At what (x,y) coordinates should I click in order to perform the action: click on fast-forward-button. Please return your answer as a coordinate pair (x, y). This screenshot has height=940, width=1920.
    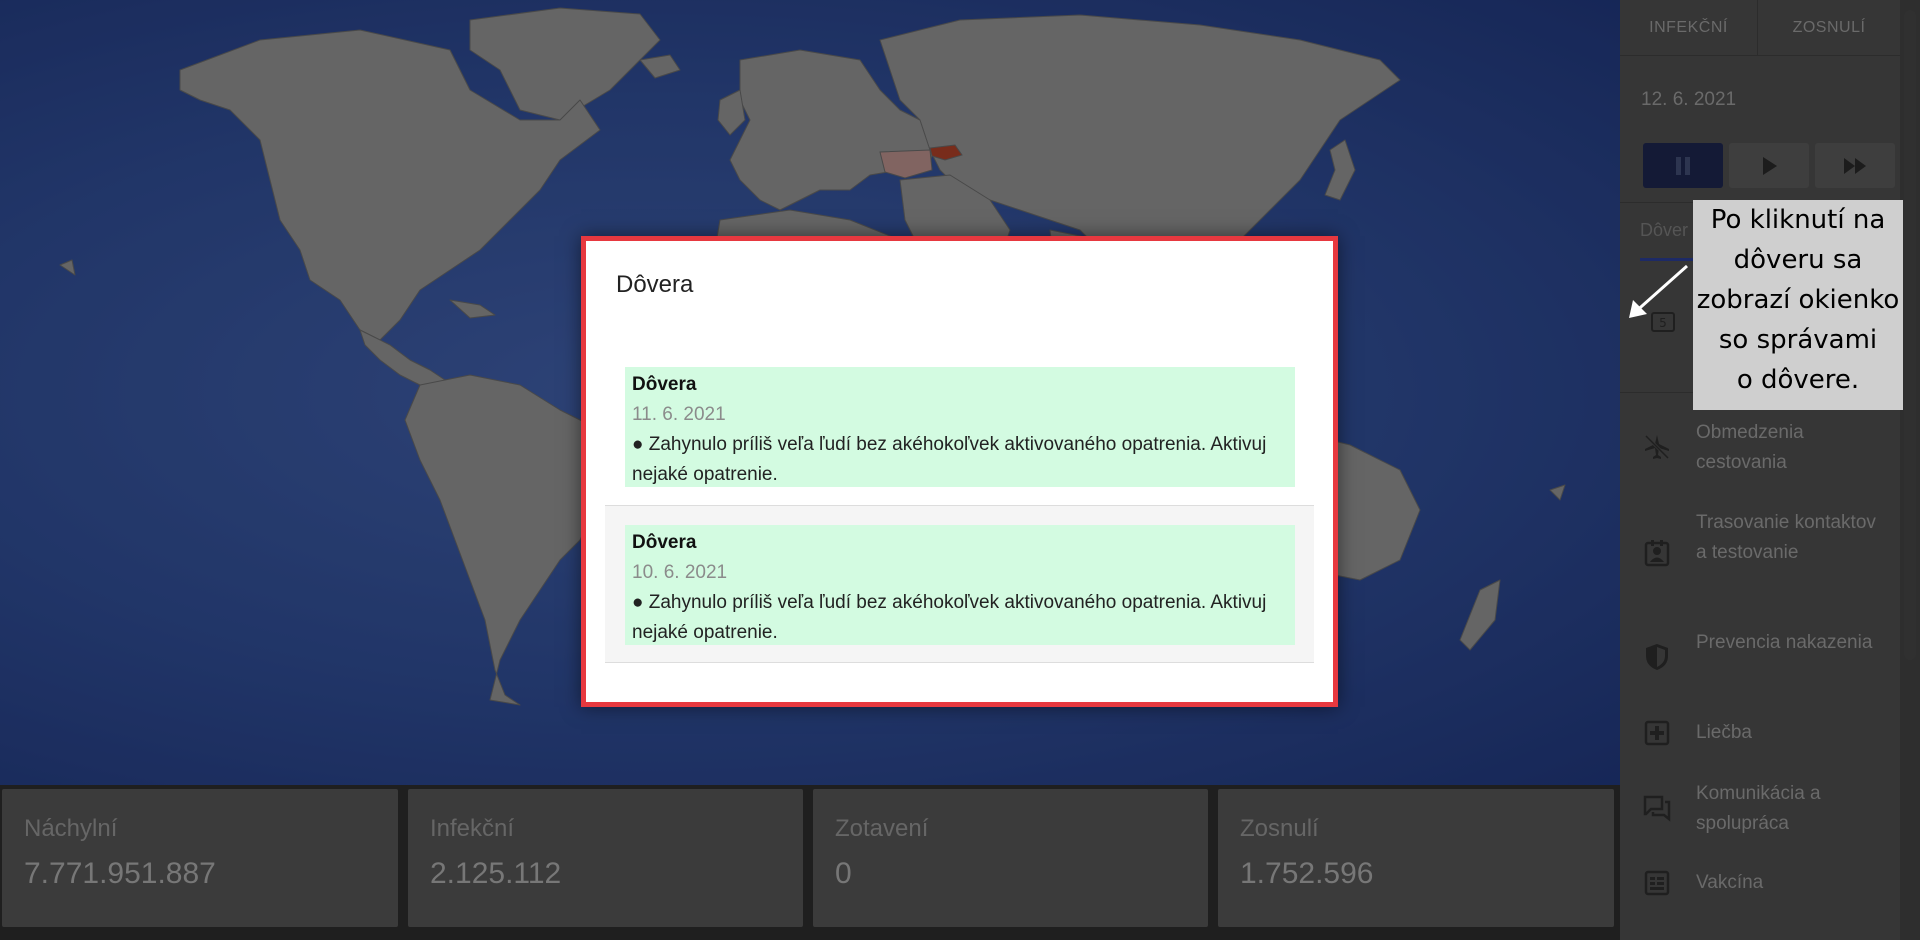
    Looking at the image, I should click on (1855, 165).